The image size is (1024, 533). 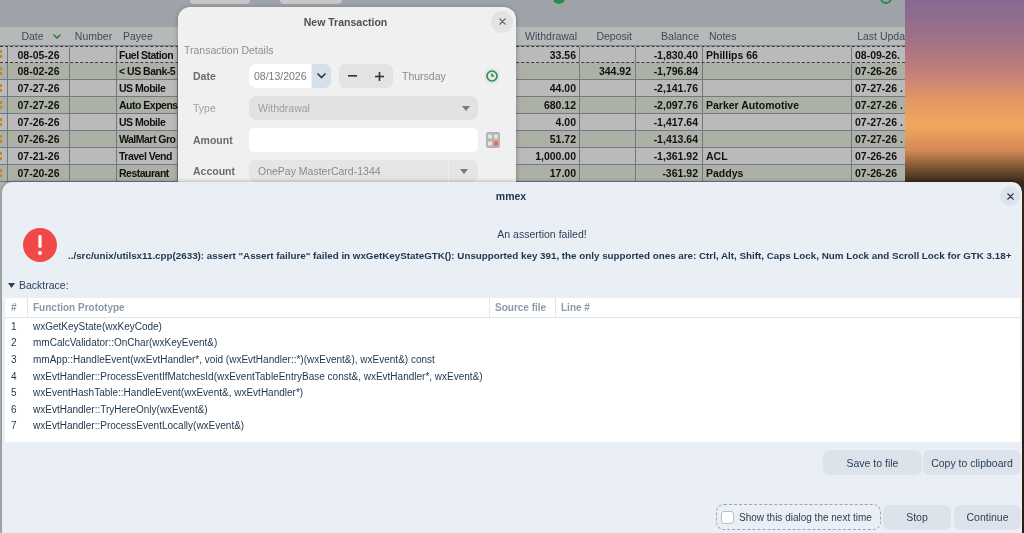 I want to click on field-label: Amount, so click(x=213, y=140).